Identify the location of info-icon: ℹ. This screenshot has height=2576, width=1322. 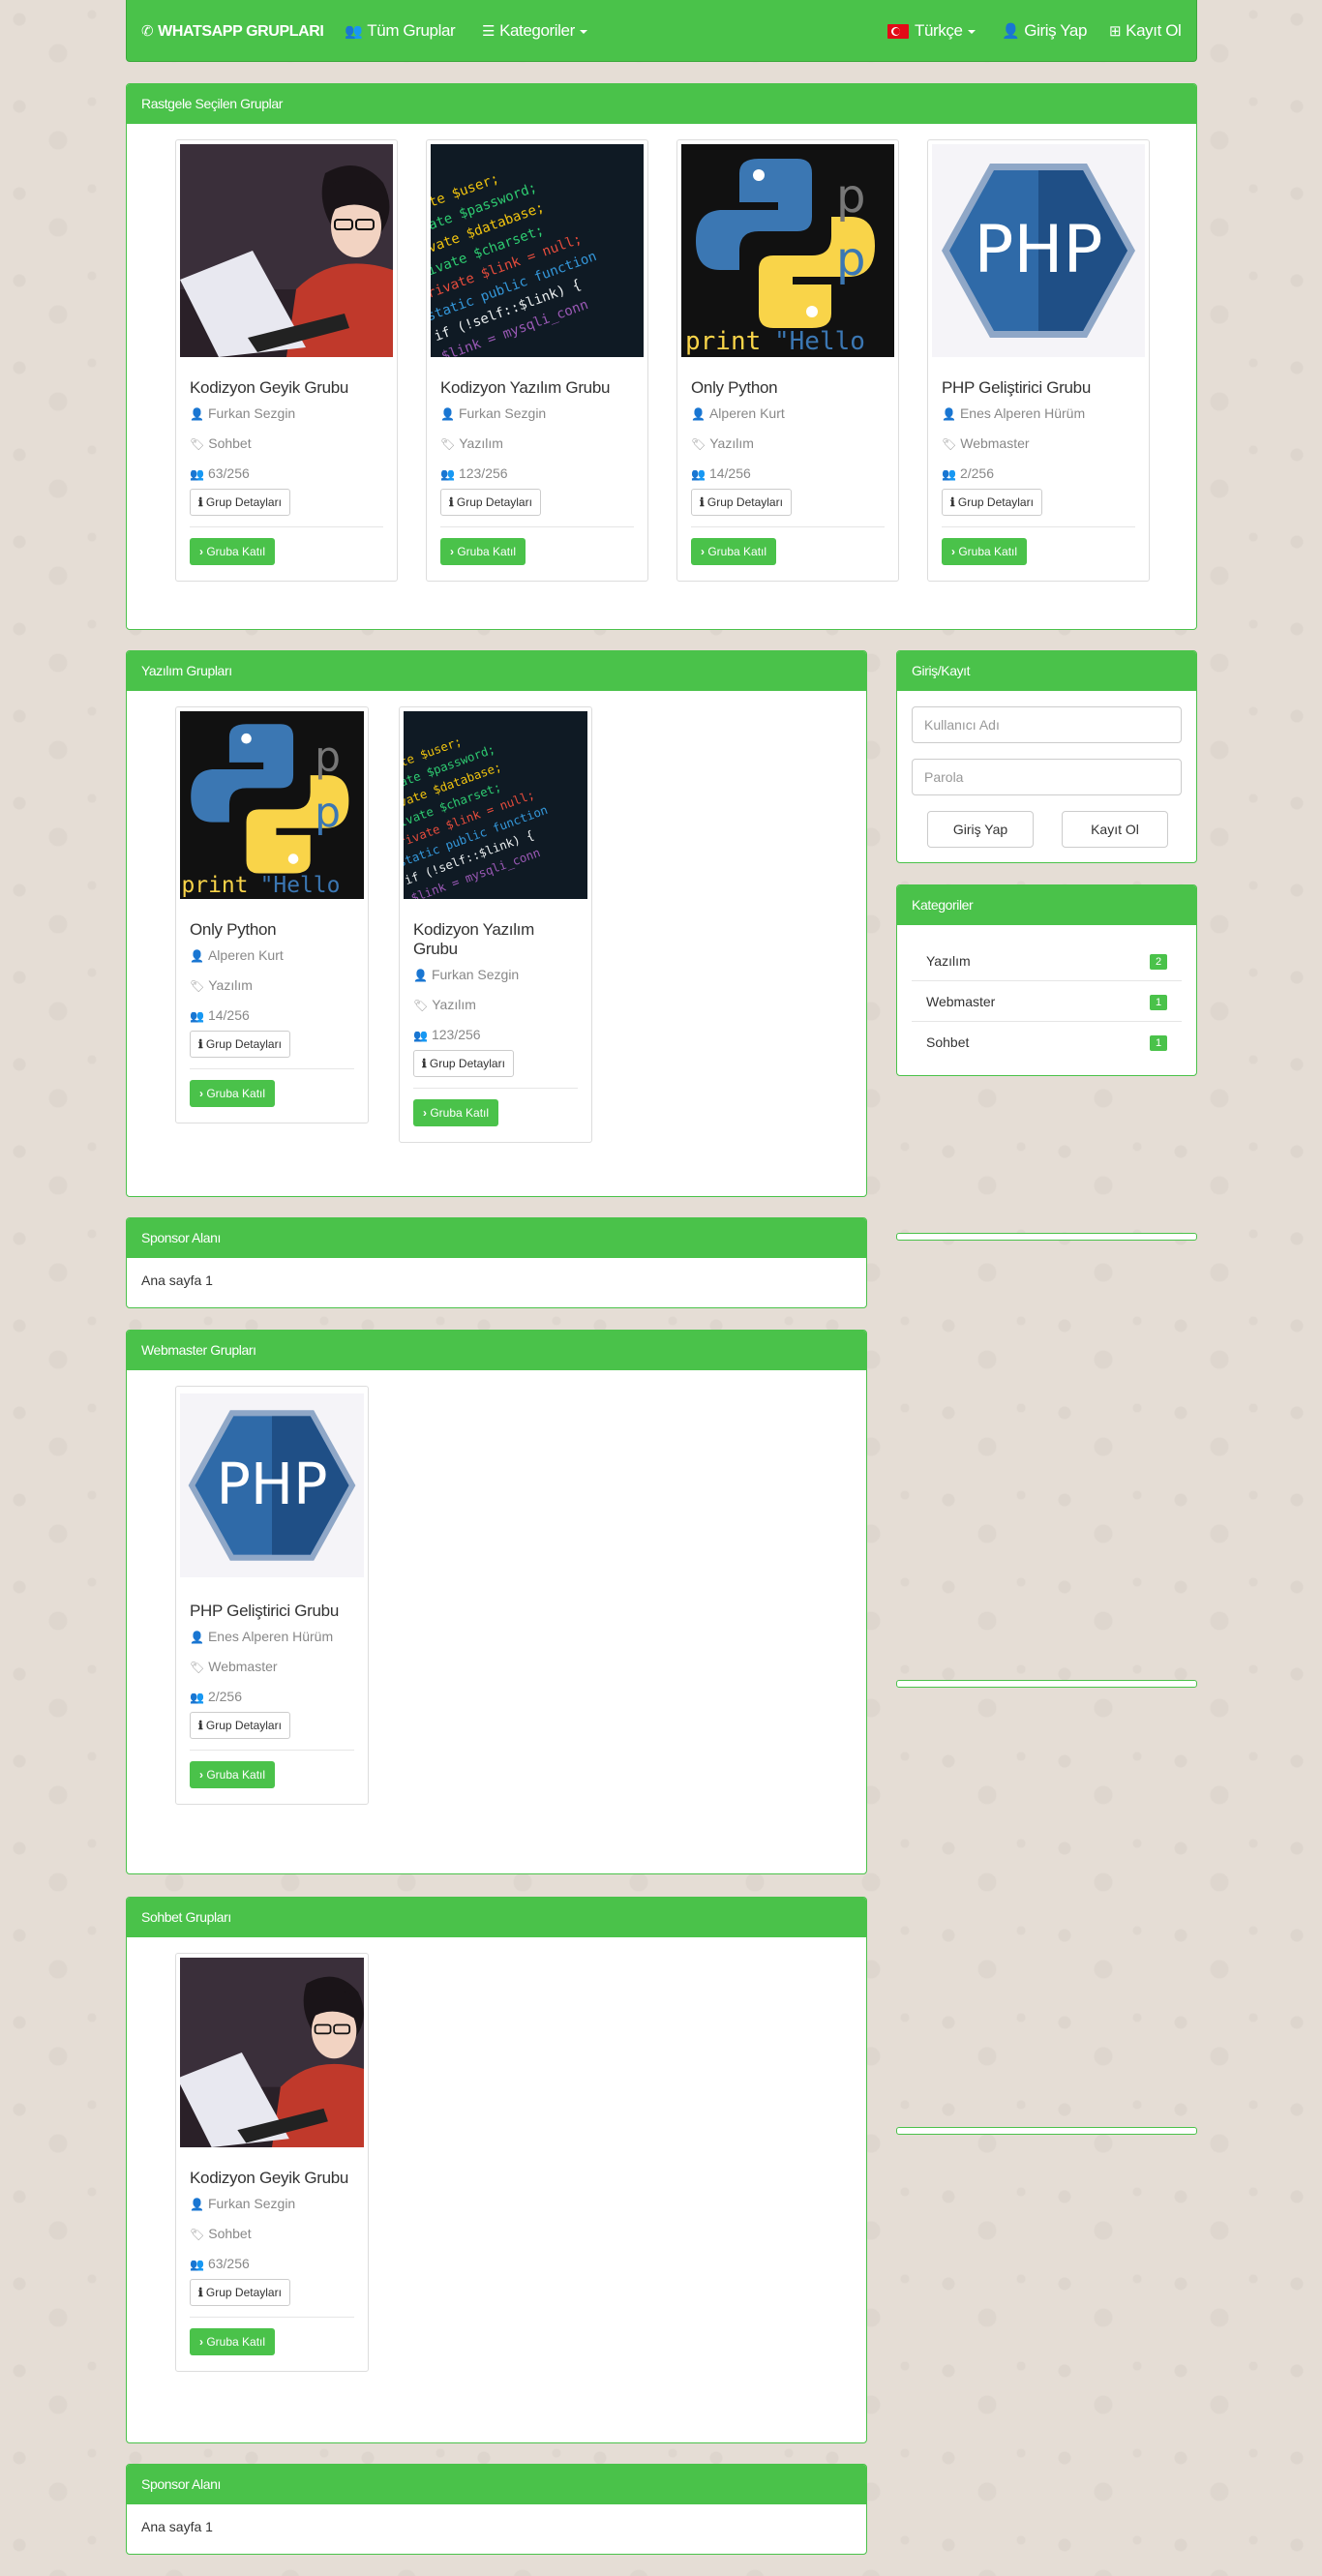
(704, 502).